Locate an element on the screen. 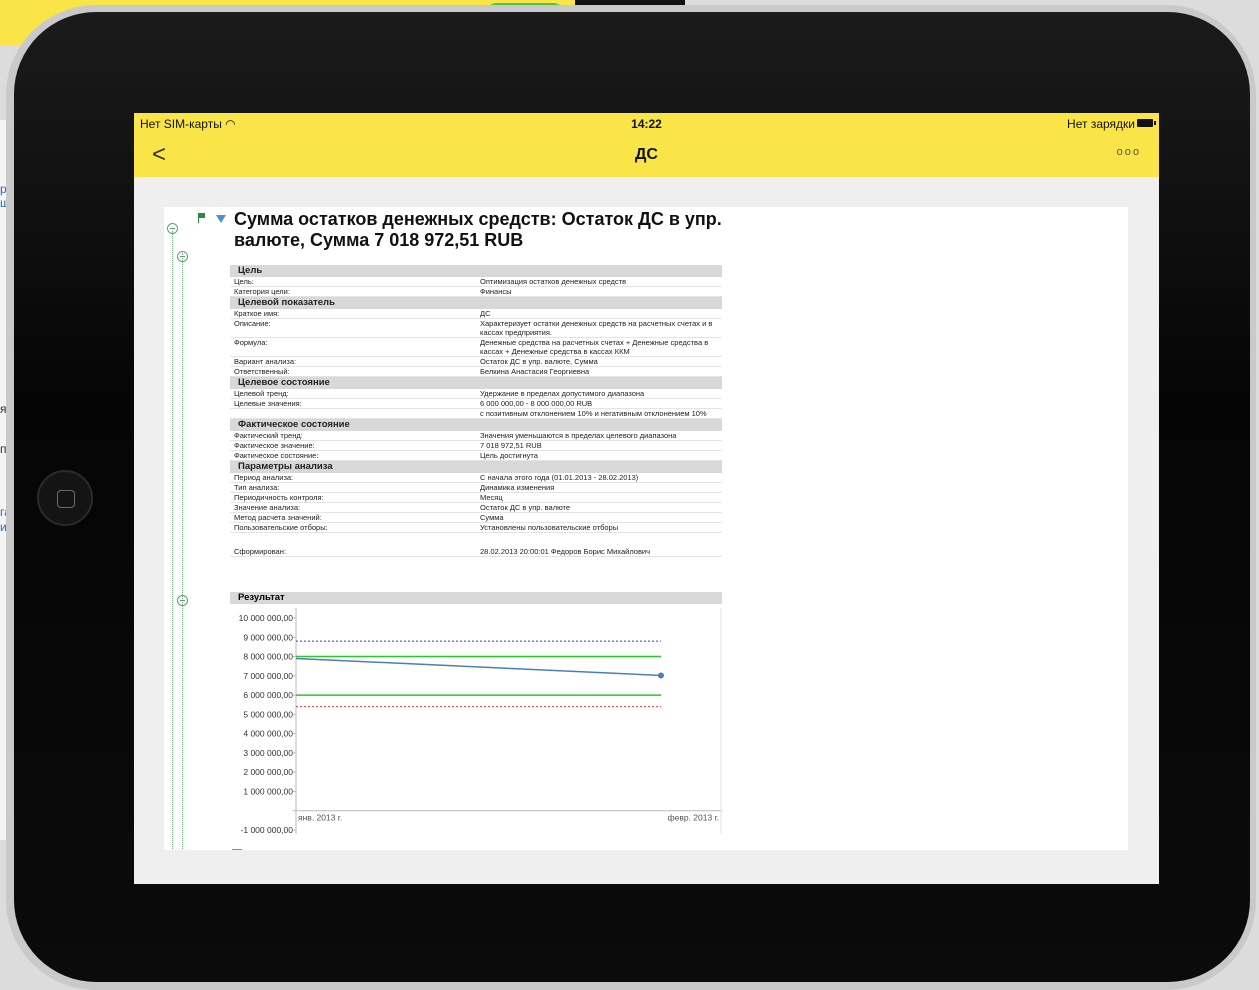  section-title: Параметры анализа is located at coordinates (476, 466).